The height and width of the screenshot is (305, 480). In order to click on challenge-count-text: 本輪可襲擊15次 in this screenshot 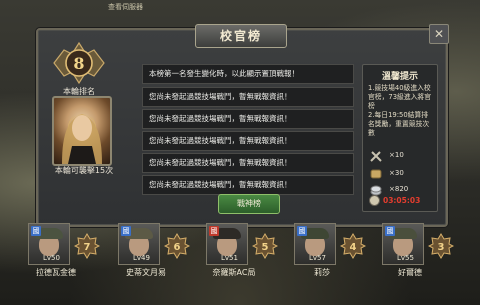, I will do `click(84, 170)`.